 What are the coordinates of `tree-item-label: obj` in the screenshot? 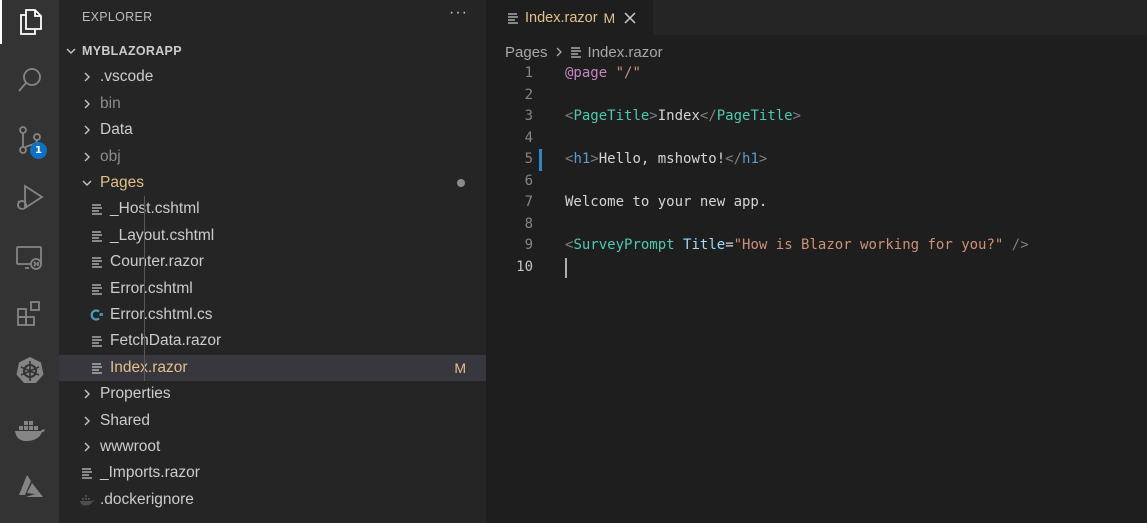 It's located at (110, 156).